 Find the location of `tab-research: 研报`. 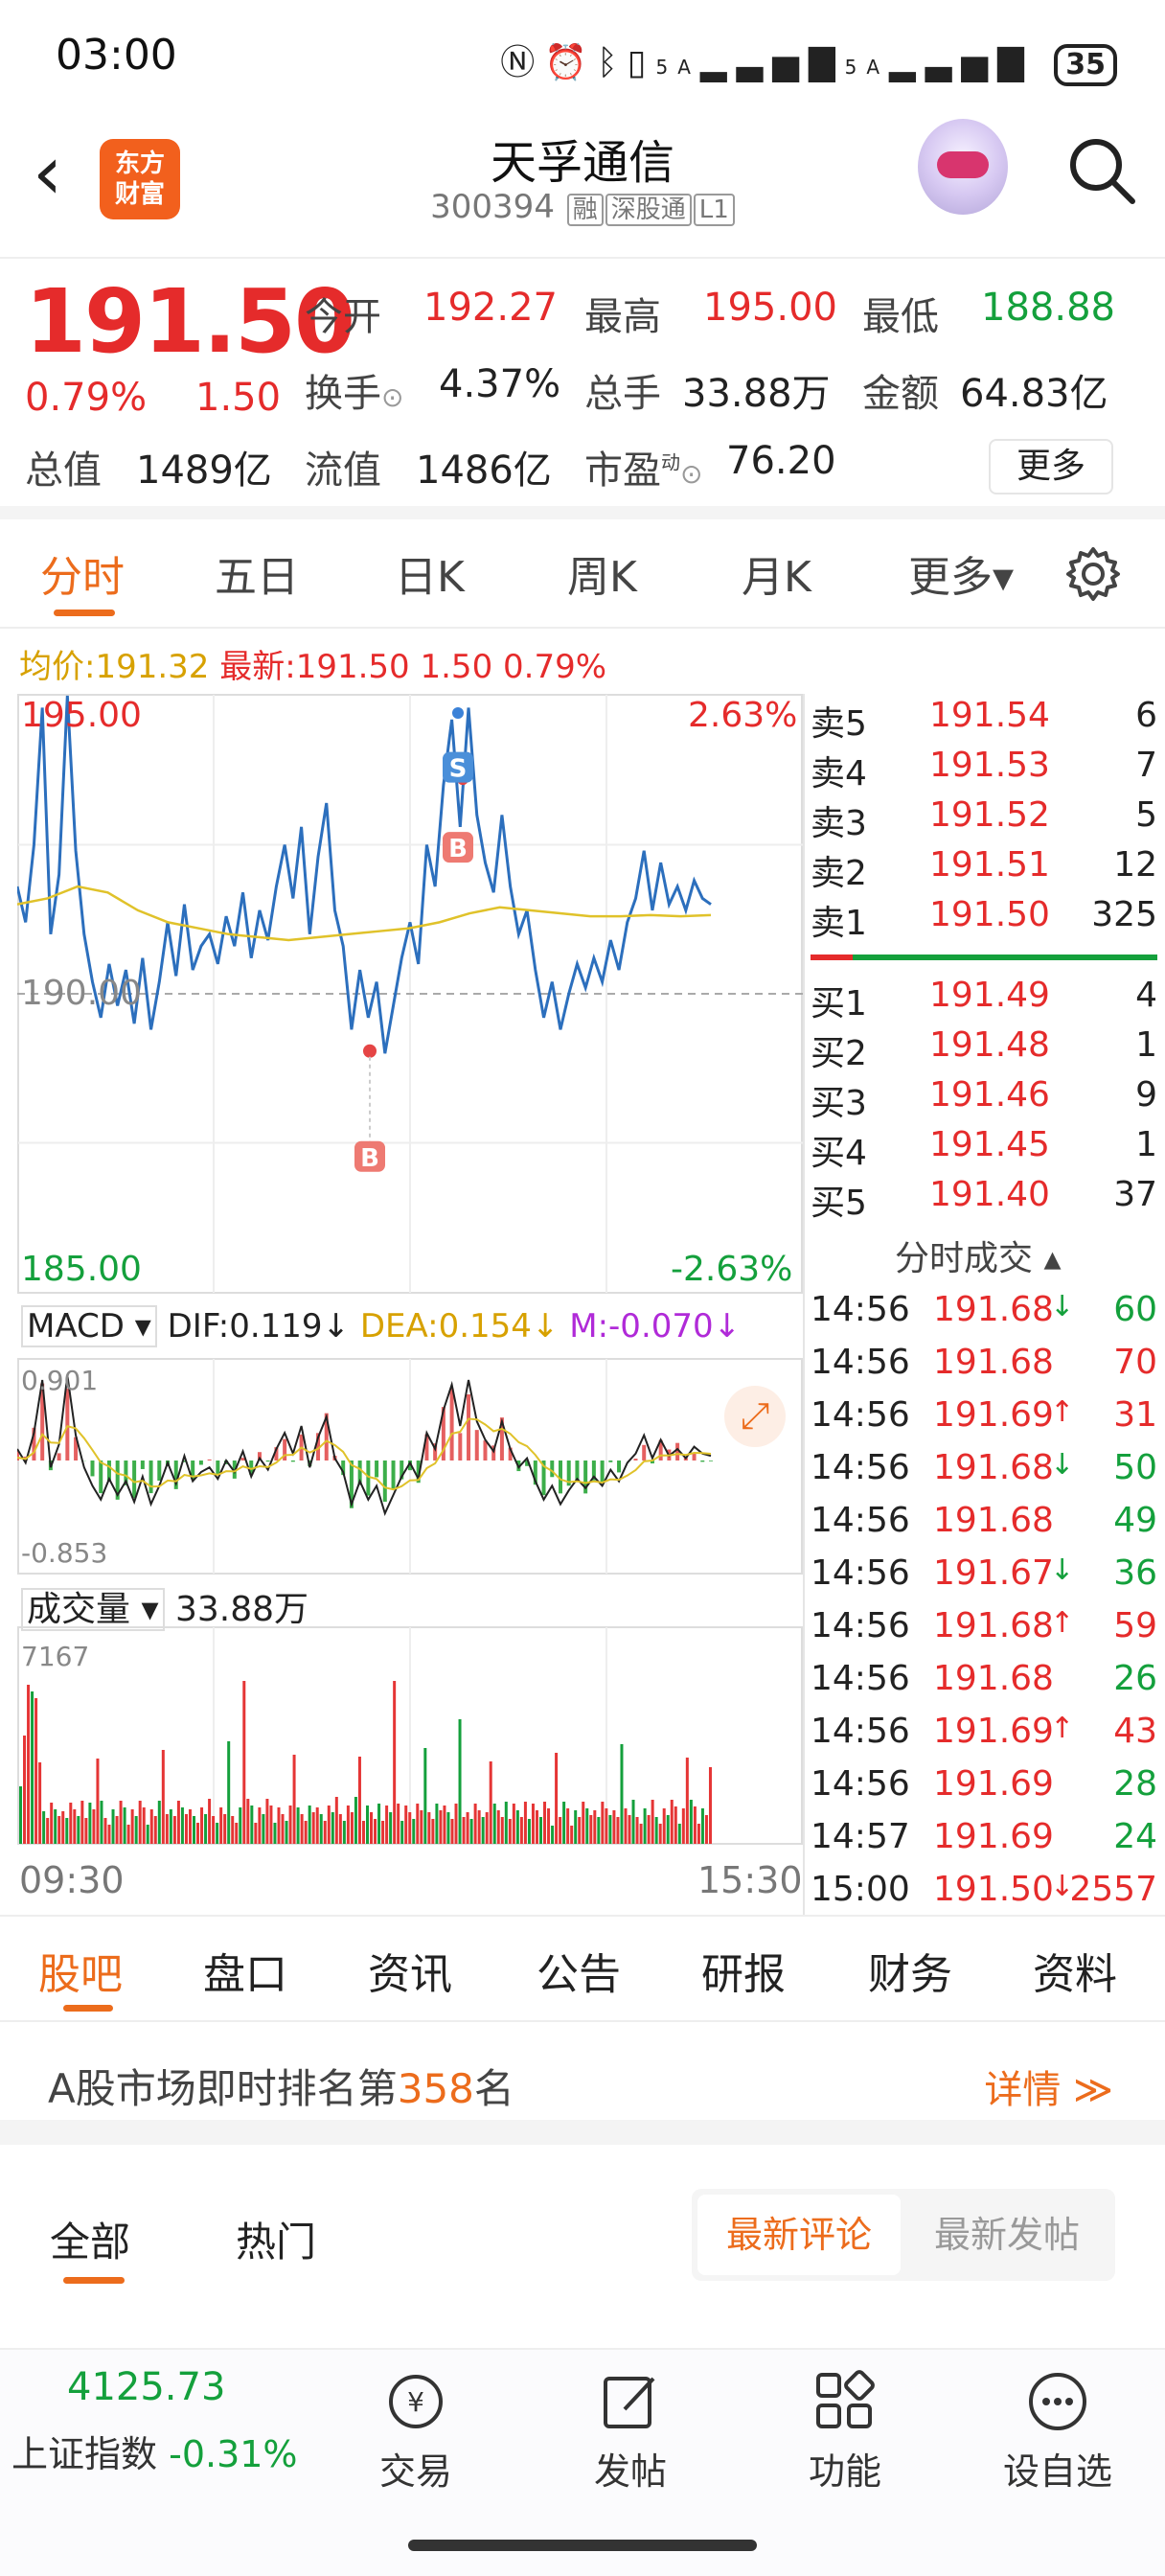

tab-research: 研报 is located at coordinates (743, 1970).